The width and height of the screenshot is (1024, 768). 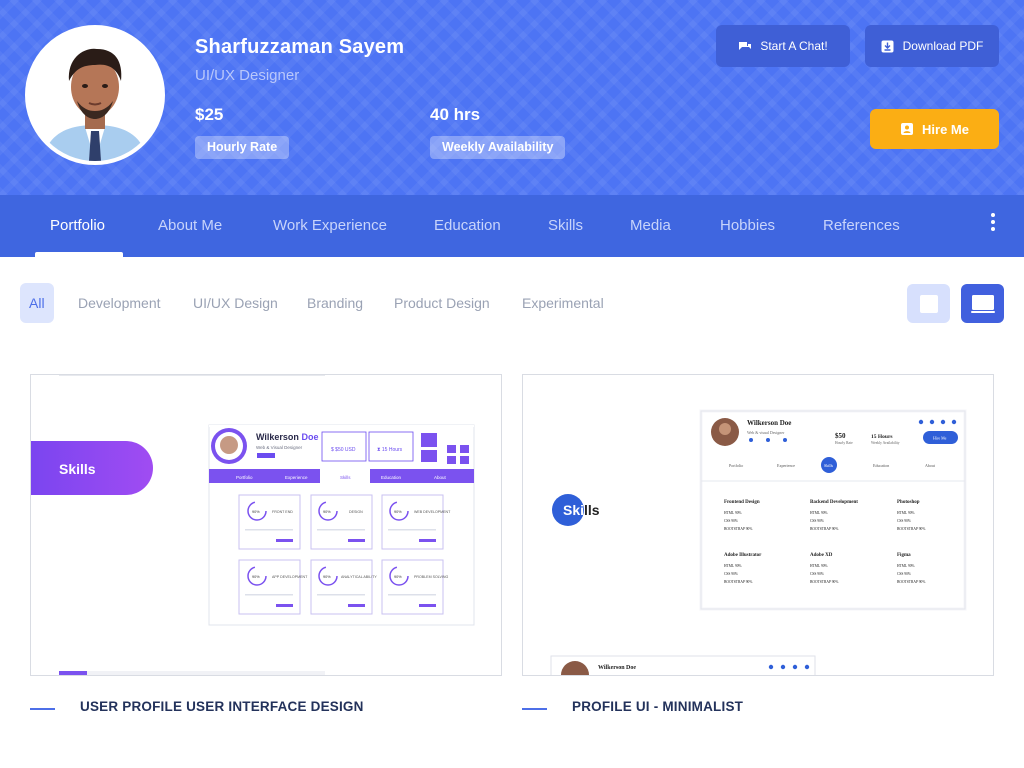 I want to click on download-icon, so click(x=888, y=46).